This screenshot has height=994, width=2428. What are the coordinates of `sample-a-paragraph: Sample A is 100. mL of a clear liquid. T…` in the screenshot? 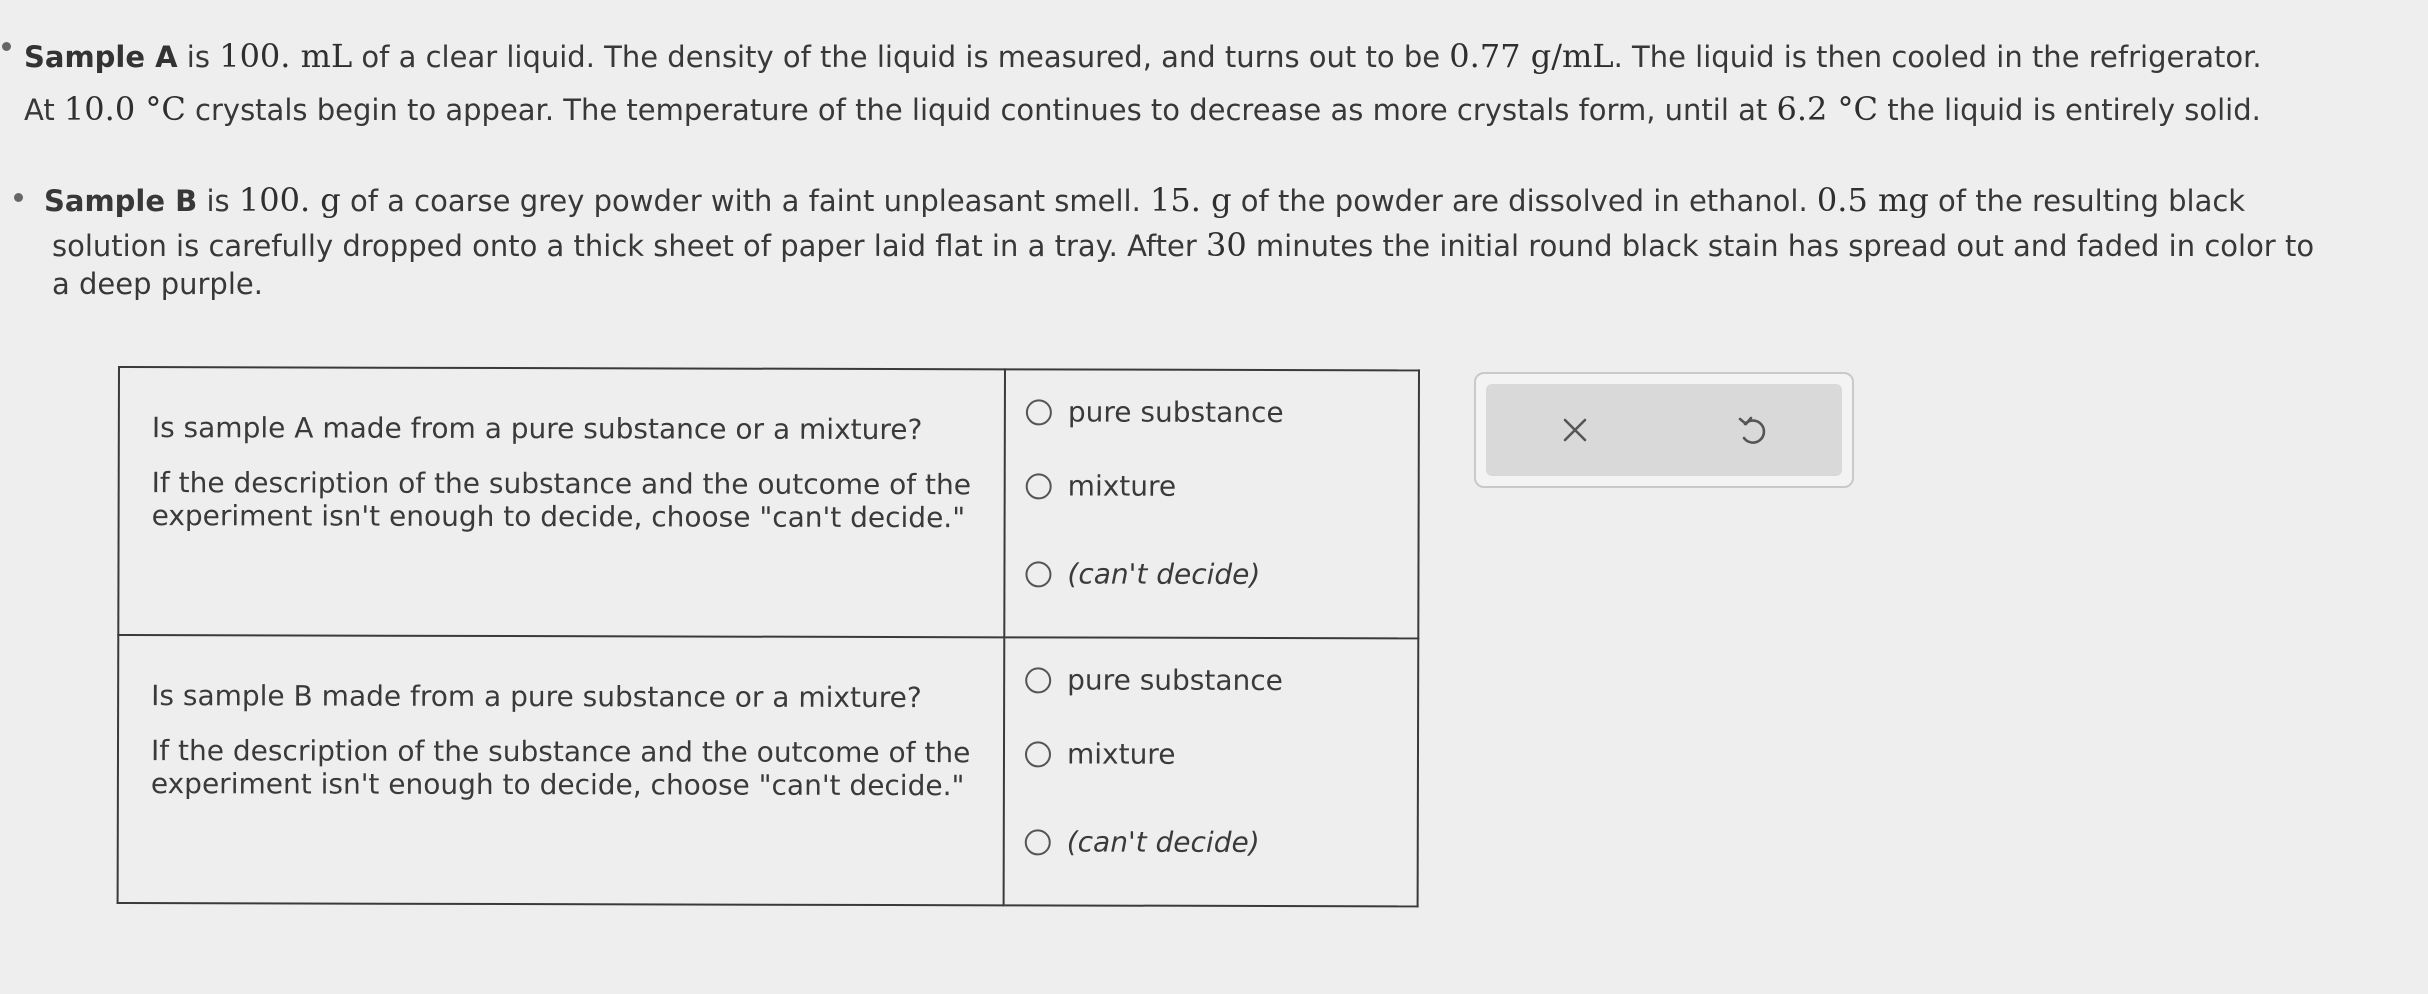 It's located at (1209, 83).